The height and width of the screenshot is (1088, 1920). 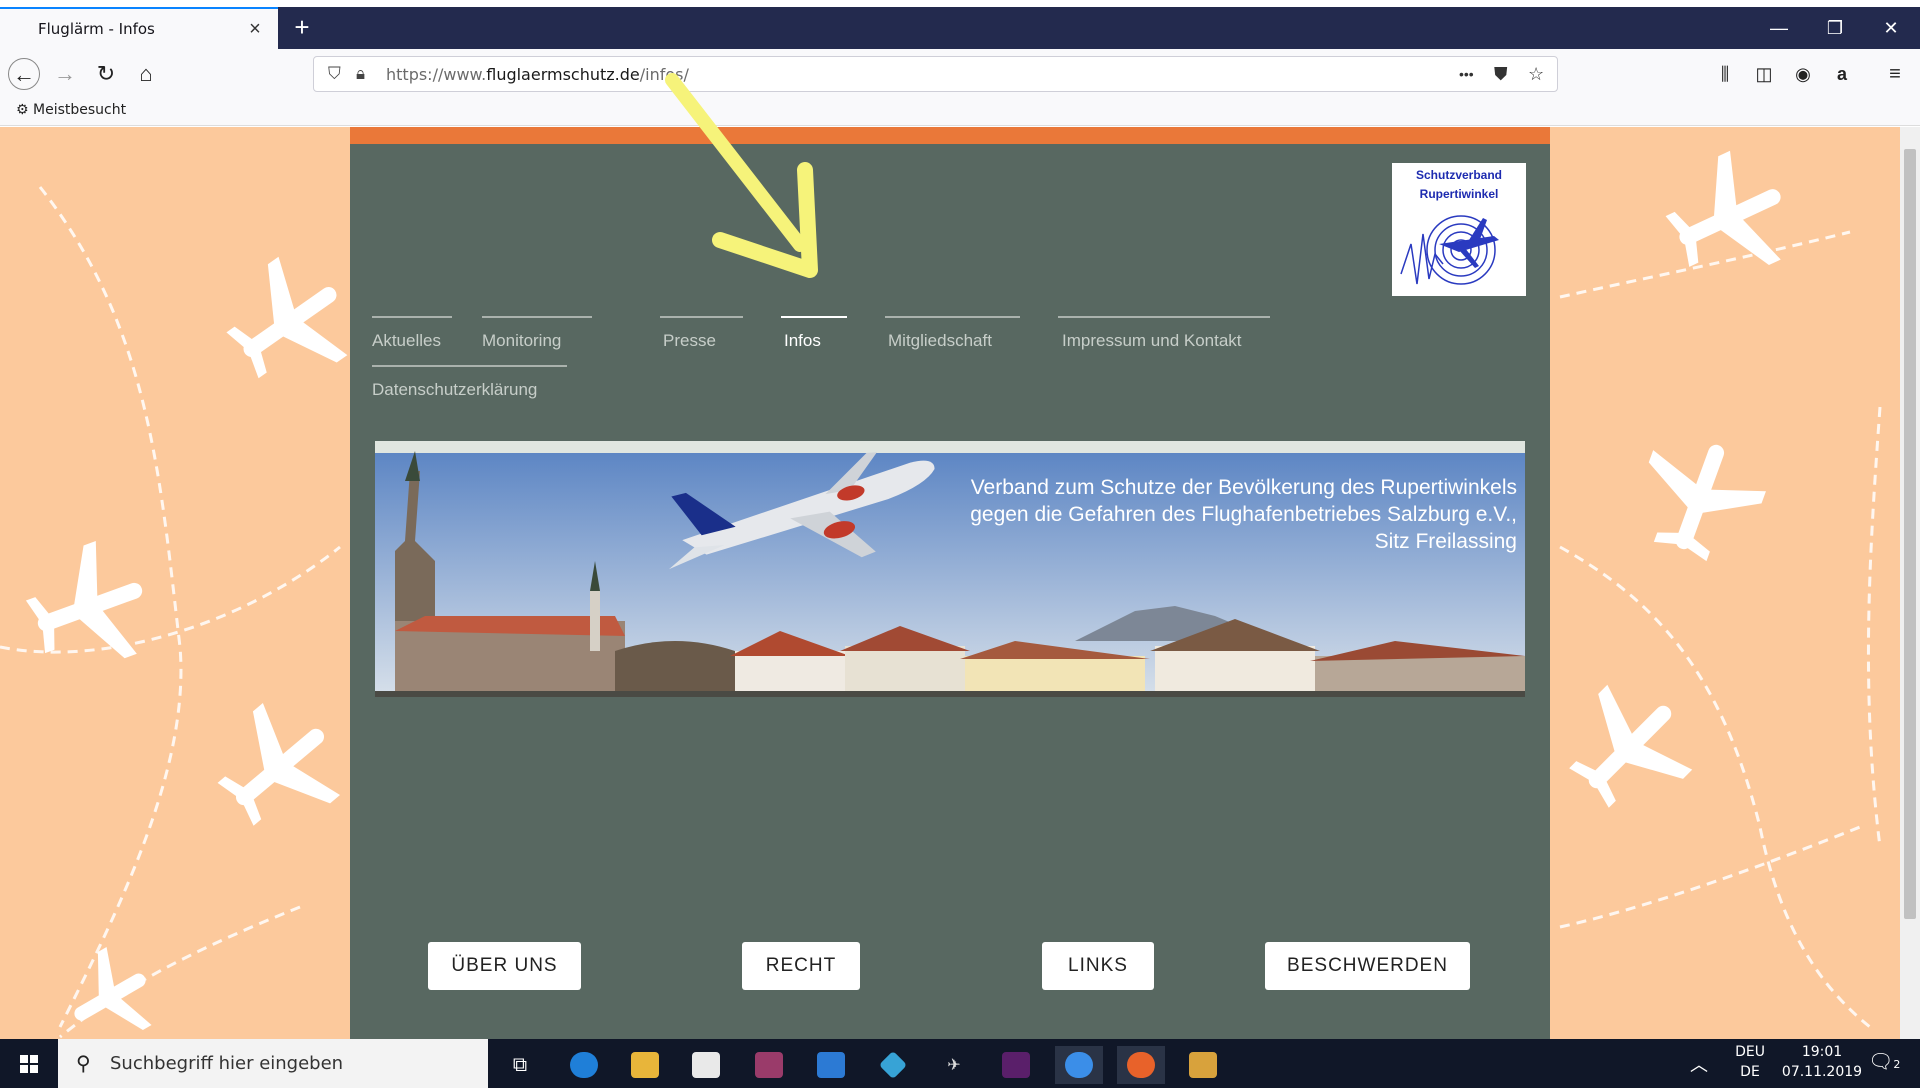 I want to click on menu-label: Mitgliedschaft, so click(x=940, y=340).